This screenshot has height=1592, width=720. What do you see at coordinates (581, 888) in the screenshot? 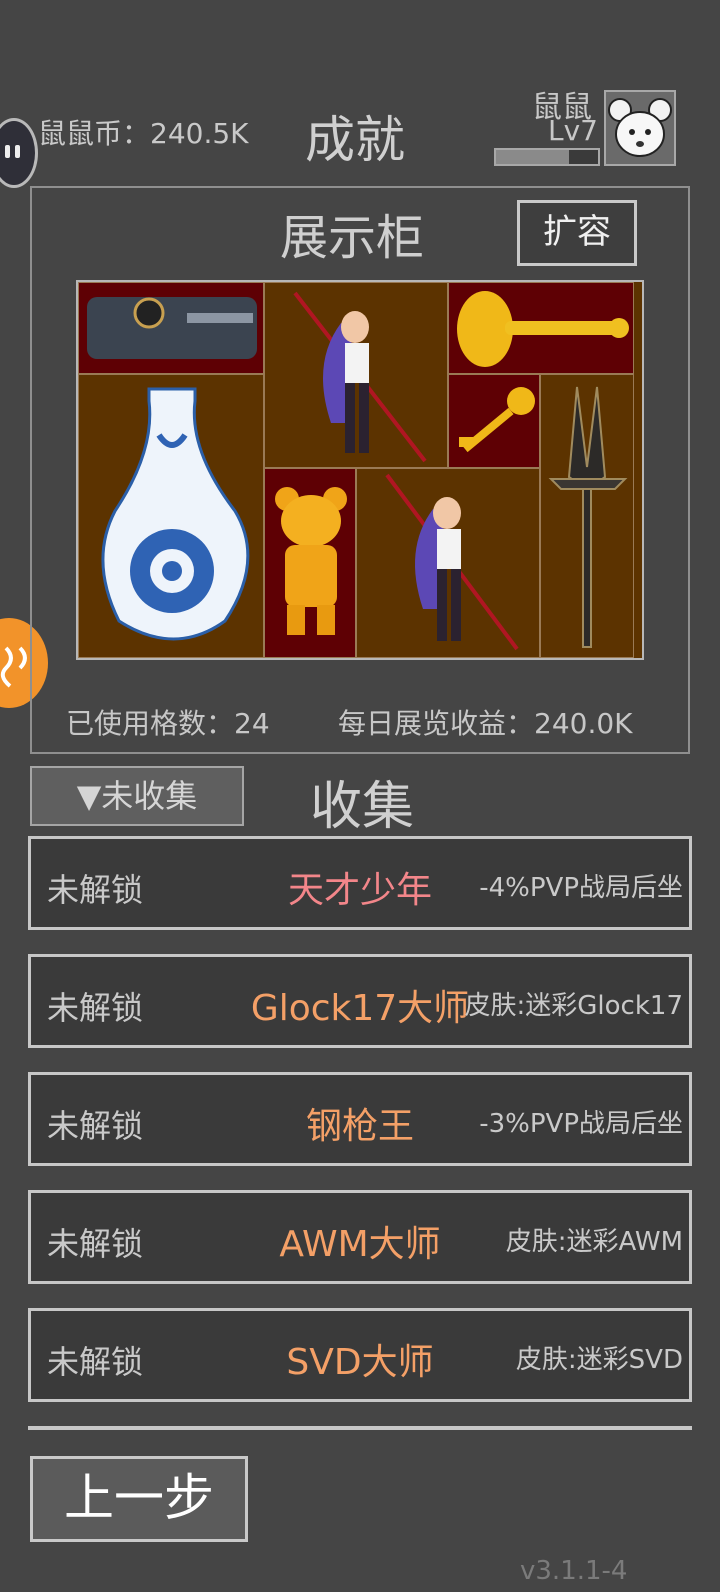
I see `achievement-reward: -4%PVP战局后坐` at bounding box center [581, 888].